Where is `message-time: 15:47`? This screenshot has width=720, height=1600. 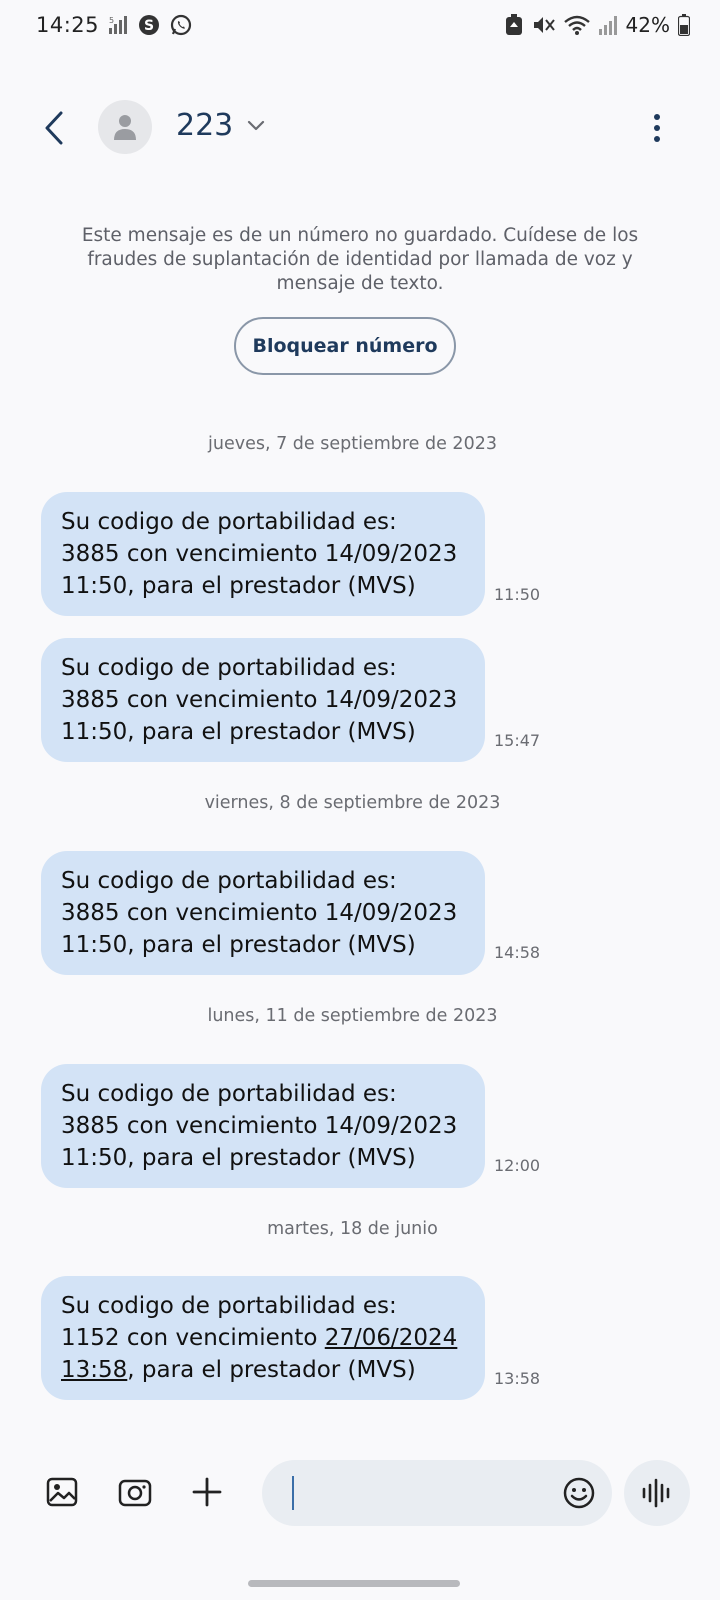
message-time: 15:47 is located at coordinates (517, 740).